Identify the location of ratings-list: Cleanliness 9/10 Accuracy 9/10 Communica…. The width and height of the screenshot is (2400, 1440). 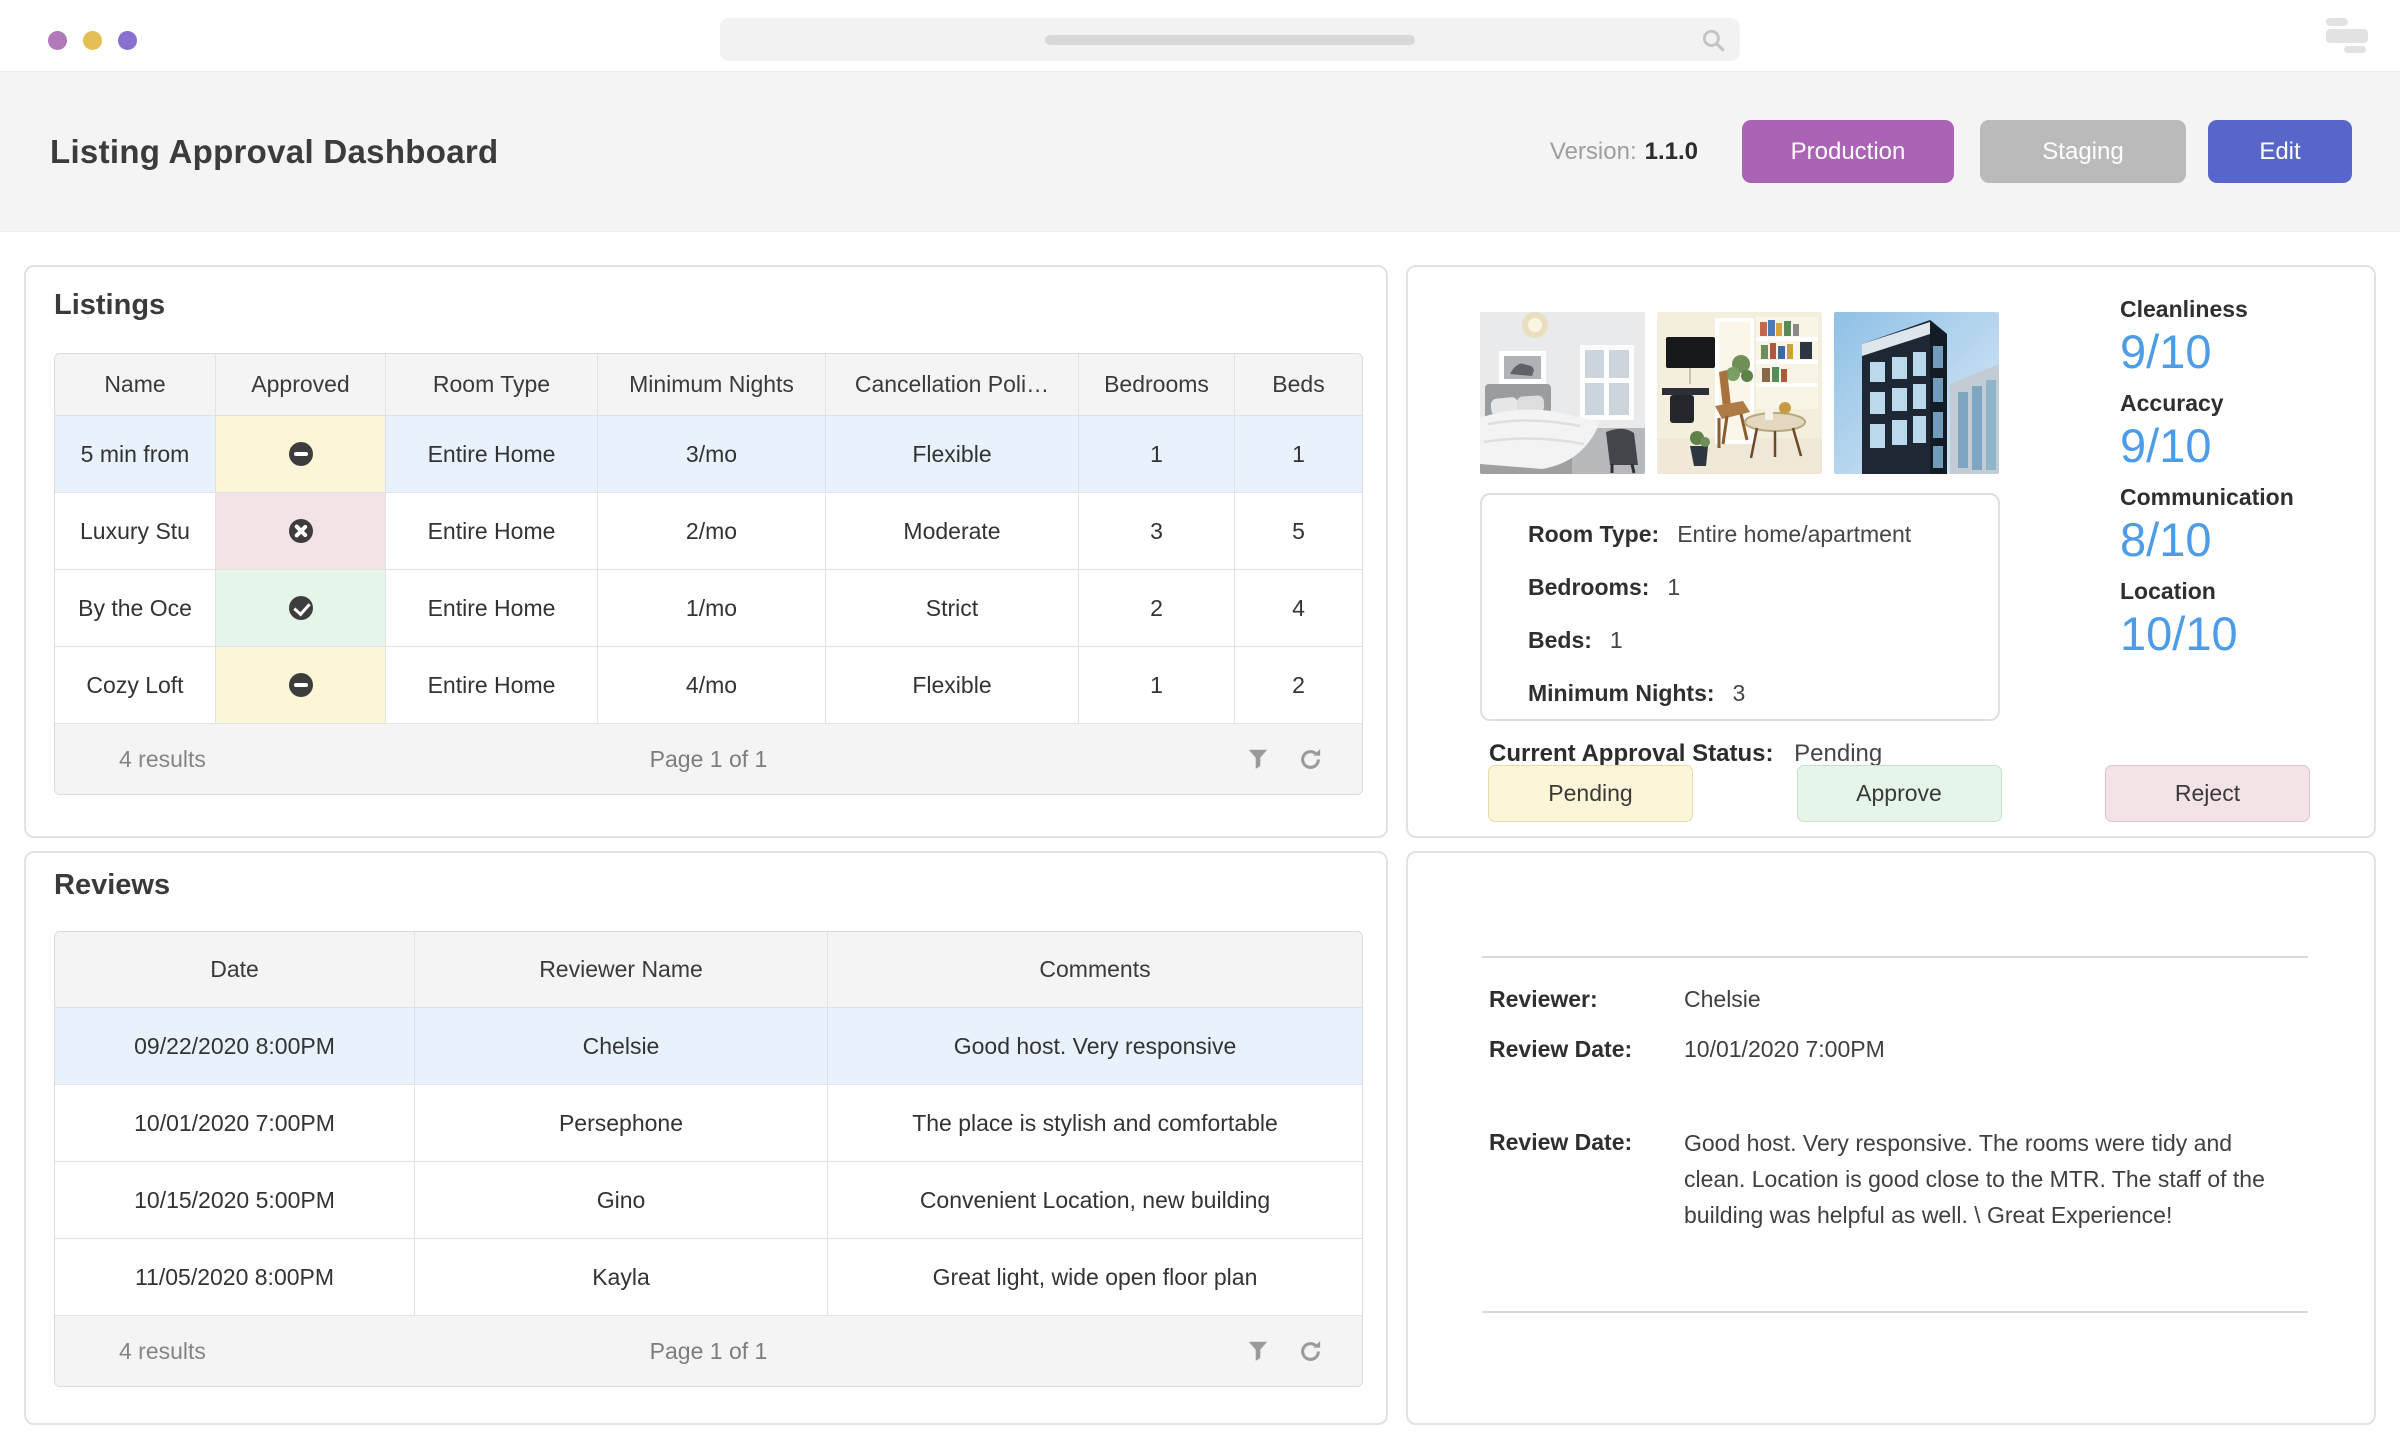
(2240, 483).